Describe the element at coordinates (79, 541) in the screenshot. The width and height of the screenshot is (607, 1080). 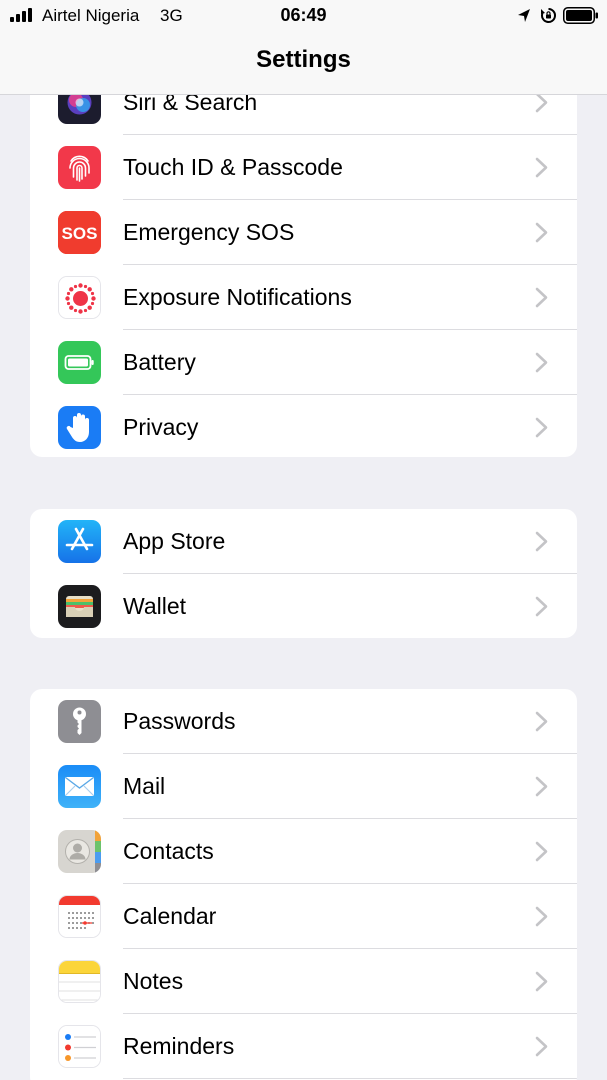
I see `app-store-icon` at that location.